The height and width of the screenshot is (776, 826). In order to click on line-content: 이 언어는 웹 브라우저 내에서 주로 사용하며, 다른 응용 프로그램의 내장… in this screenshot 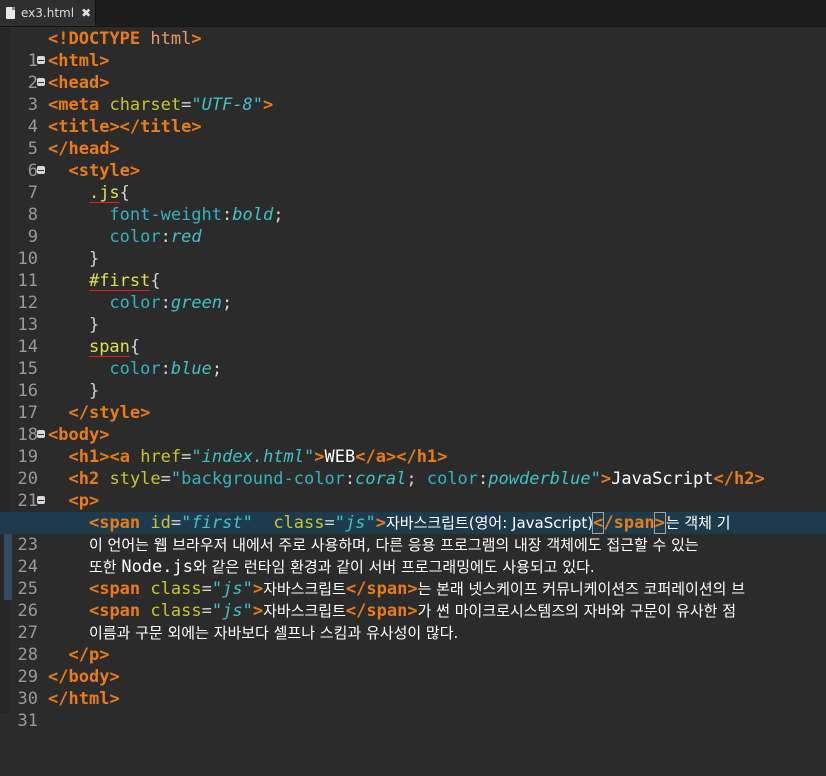, I will do `click(375, 545)`.